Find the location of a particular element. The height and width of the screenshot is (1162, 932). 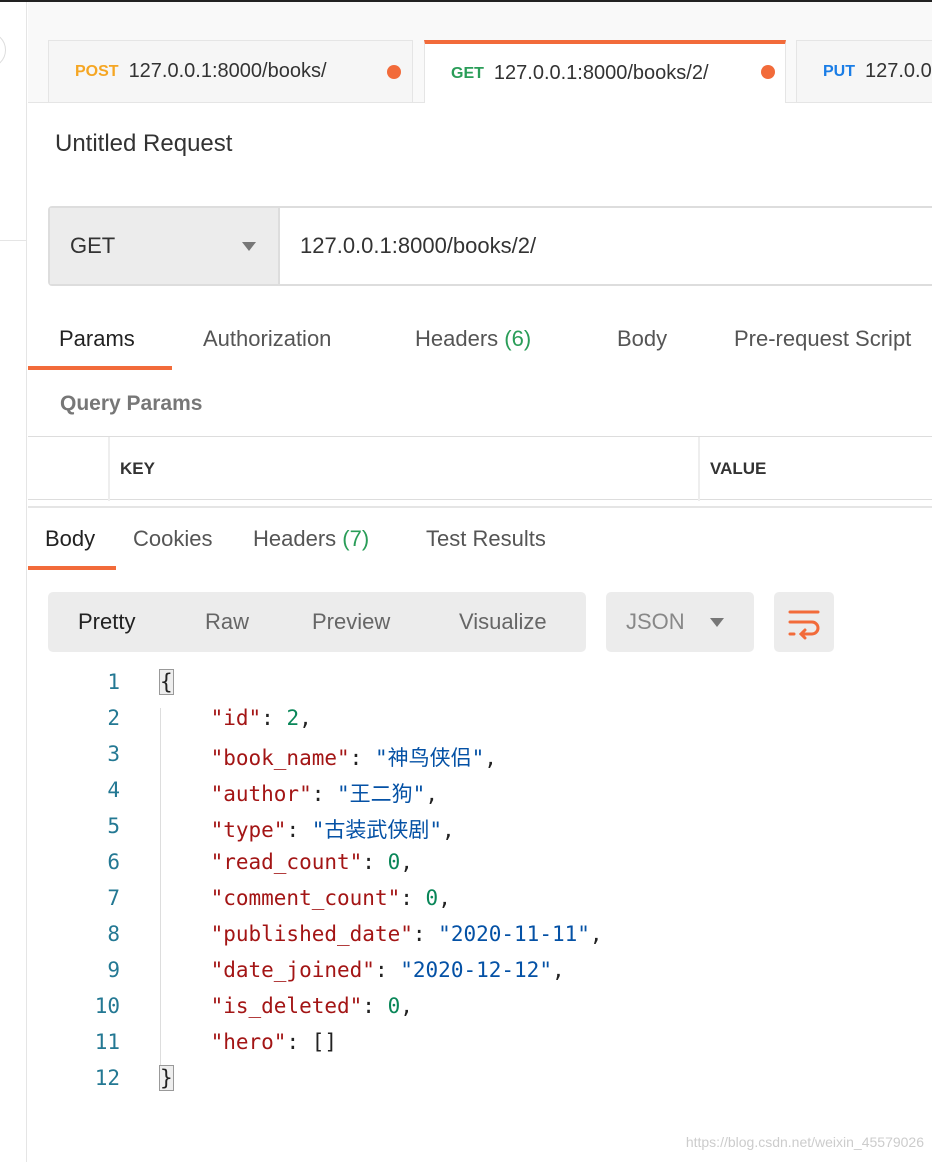

code-token: "王二狗" is located at coordinates (381, 794).